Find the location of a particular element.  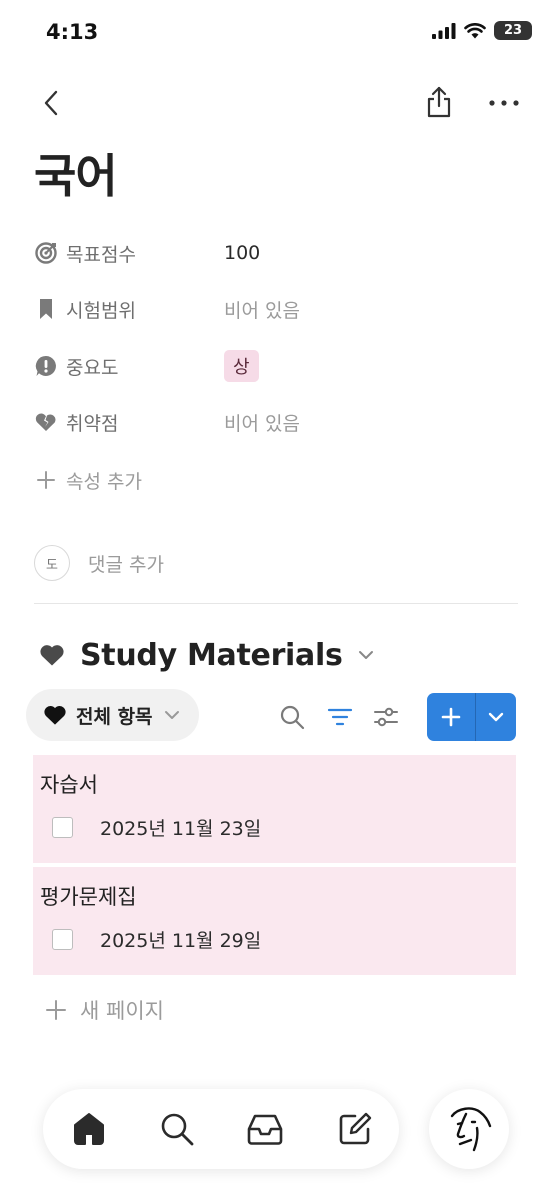

status-icons: 23 is located at coordinates (482, 30).